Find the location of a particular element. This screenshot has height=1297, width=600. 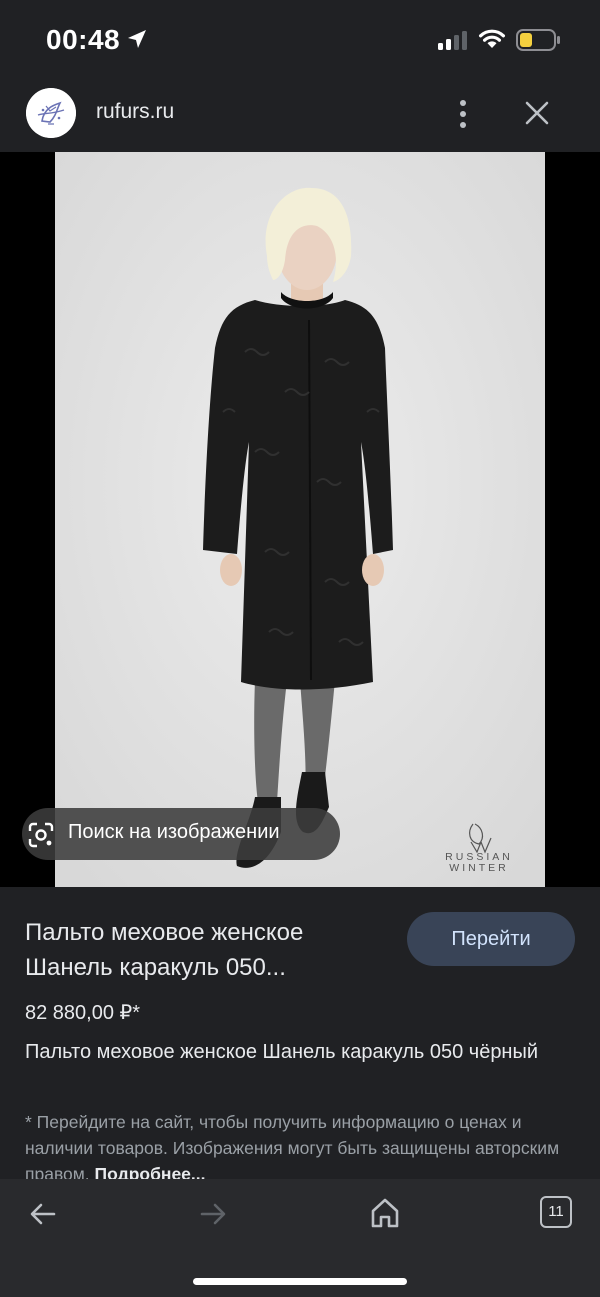

go-to-site-button: Перейти is located at coordinates (491, 939).